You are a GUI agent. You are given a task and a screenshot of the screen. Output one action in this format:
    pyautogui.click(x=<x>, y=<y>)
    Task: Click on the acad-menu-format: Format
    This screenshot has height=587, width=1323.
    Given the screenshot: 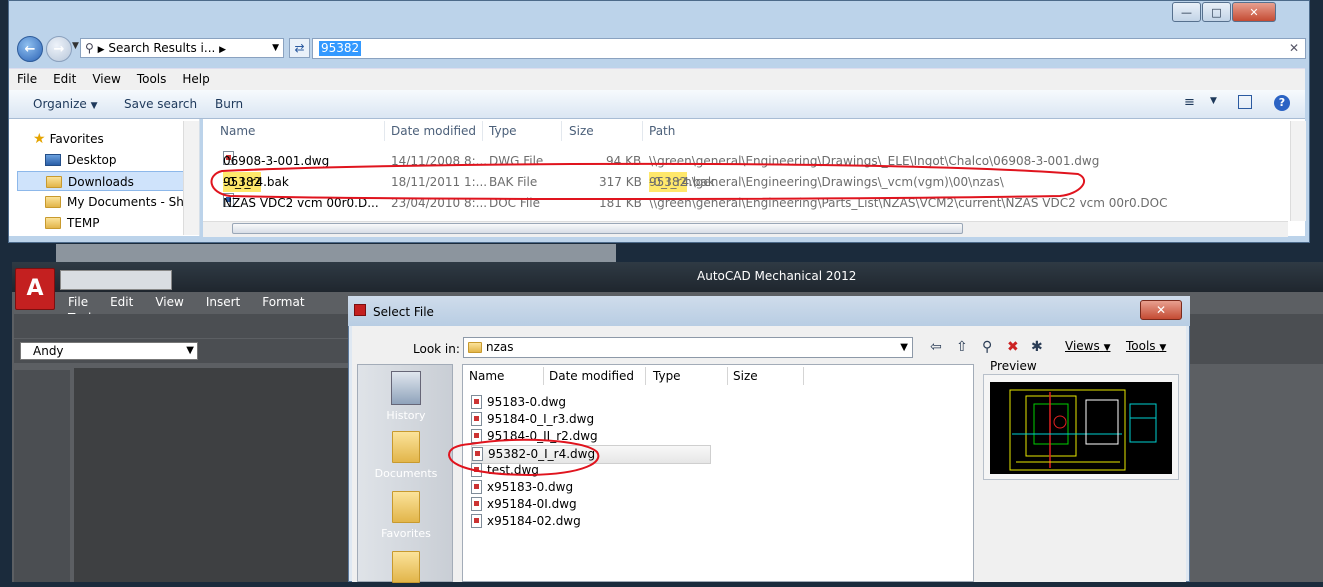 What is the action you would take?
    pyautogui.click(x=283, y=301)
    